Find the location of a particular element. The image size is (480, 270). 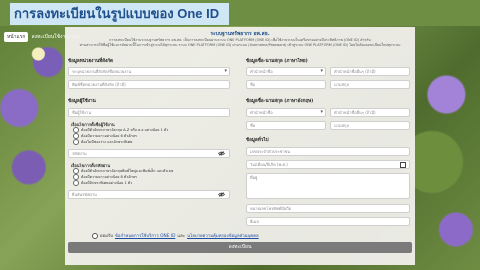

privacy-link: นโยบายความคุ้มครองข้อมูลส่วนบุคคล is located at coordinates (223, 235).